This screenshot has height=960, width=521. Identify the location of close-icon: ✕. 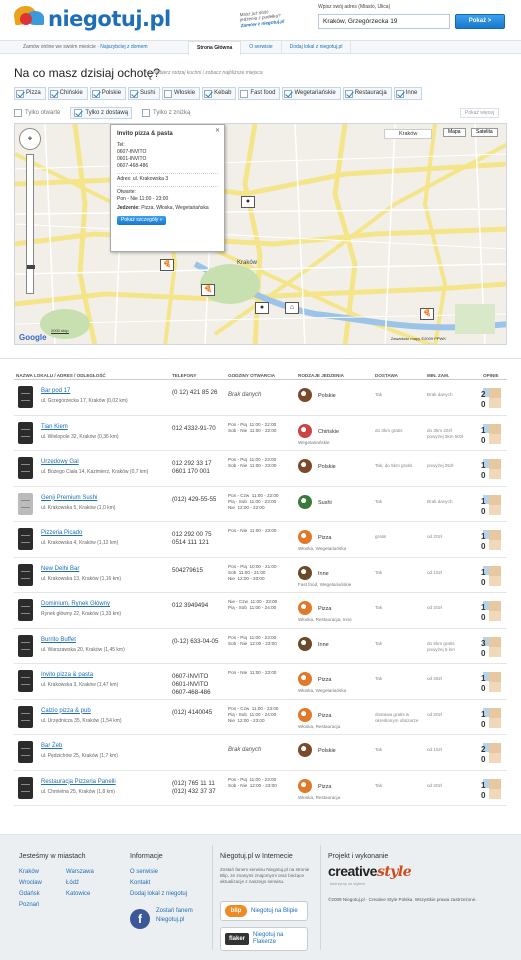
(217, 131).